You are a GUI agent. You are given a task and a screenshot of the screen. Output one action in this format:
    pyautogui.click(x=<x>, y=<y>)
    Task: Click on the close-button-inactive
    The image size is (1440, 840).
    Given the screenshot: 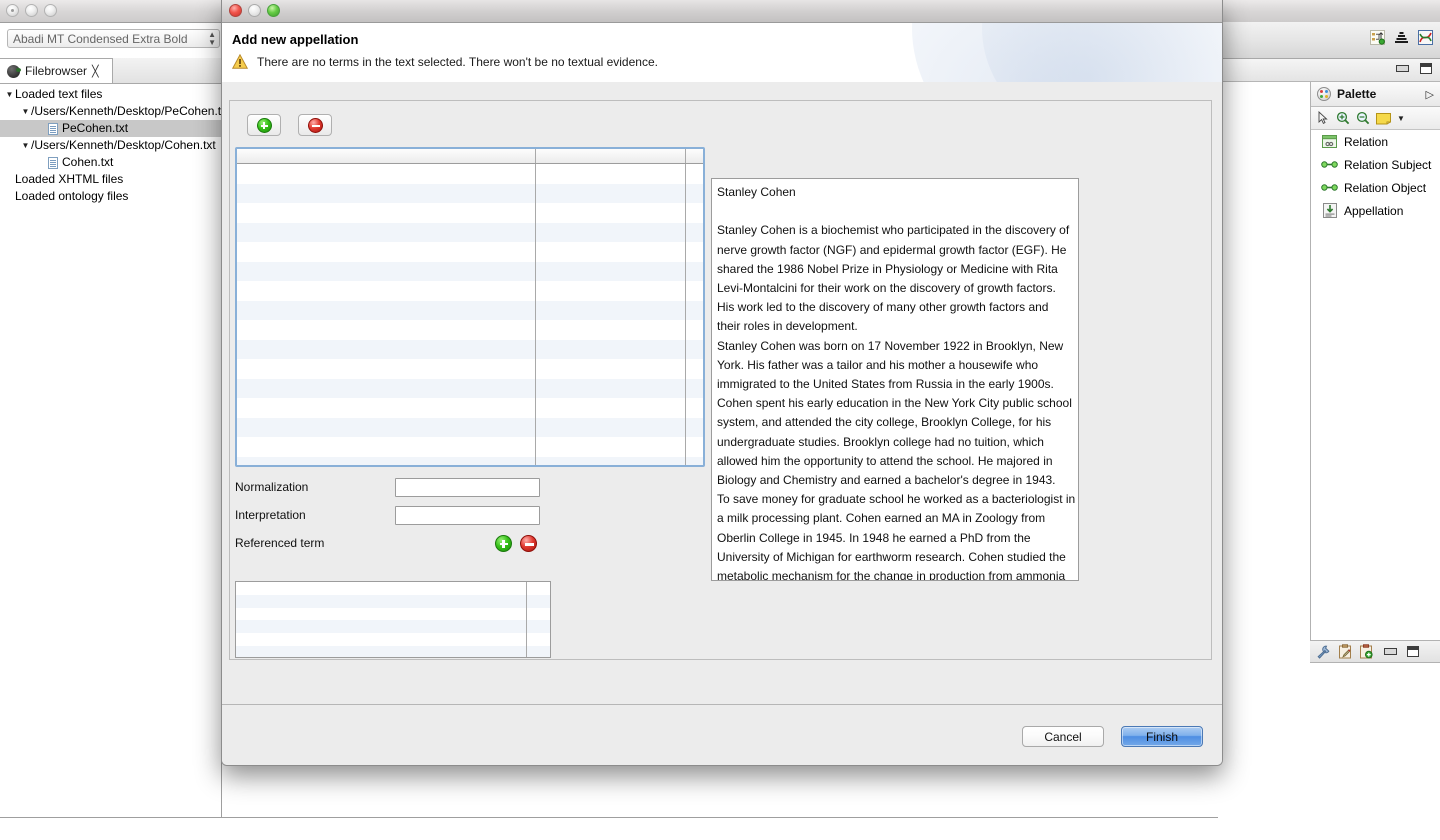 What is the action you would take?
    pyautogui.click(x=12, y=10)
    